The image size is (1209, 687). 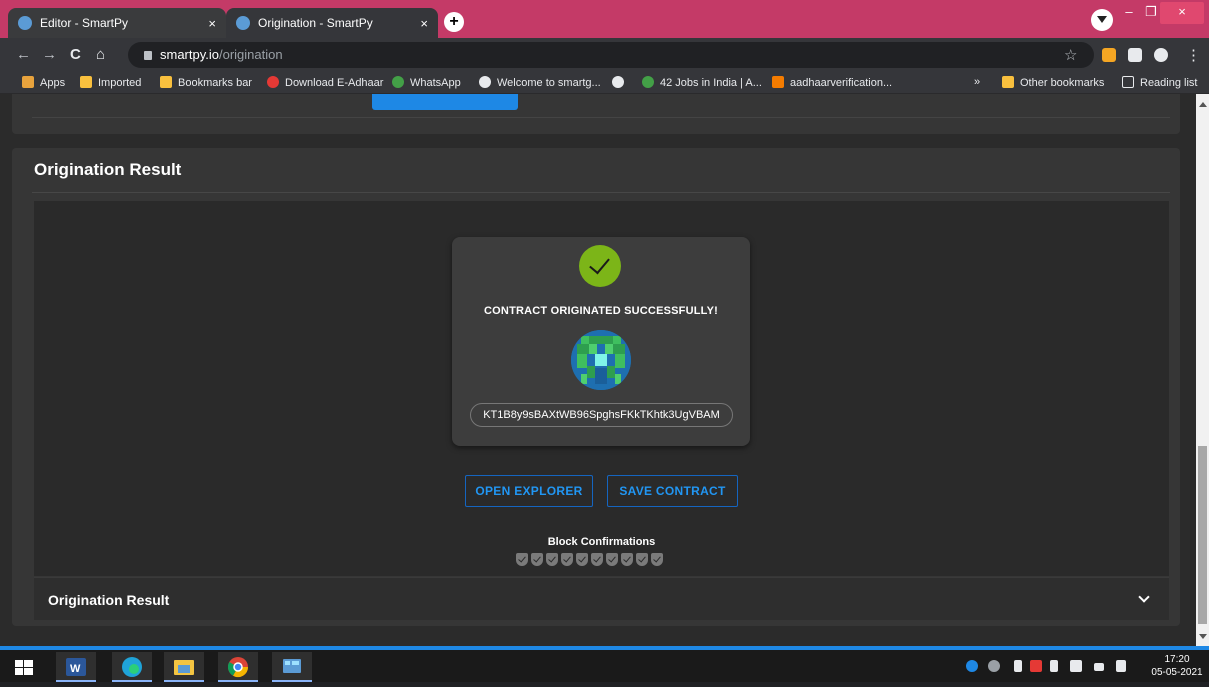 What do you see at coordinates (1129, 13) in the screenshot?
I see `minimize-button: –` at bounding box center [1129, 13].